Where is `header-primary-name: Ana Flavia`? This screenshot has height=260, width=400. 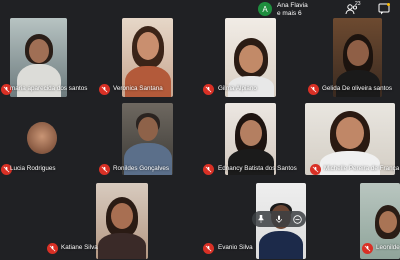
header-primary-name: Ana Flavia is located at coordinates (292, 5).